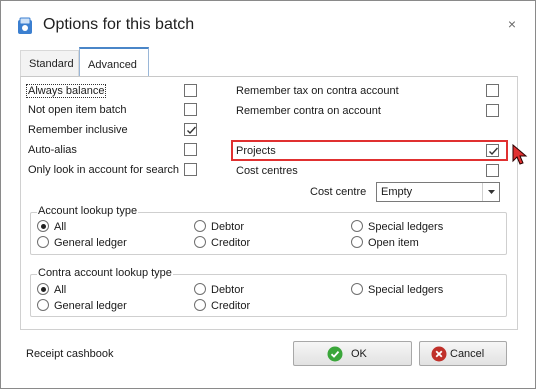 This screenshot has height=389, width=536. Describe the element at coordinates (52, 150) in the screenshot. I see `auto-alias-label: Auto-alias` at that location.